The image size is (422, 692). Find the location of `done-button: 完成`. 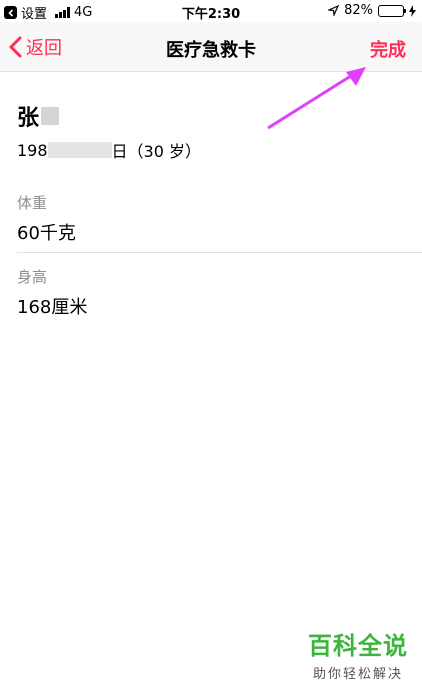

done-button: 完成 is located at coordinates (388, 49).